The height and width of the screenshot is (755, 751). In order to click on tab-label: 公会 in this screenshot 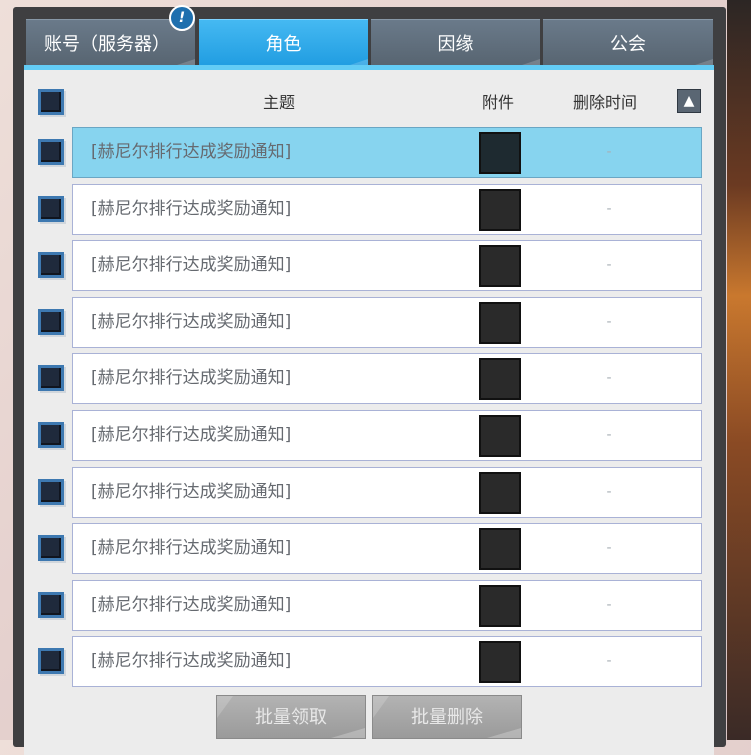, I will do `click(628, 44)`.